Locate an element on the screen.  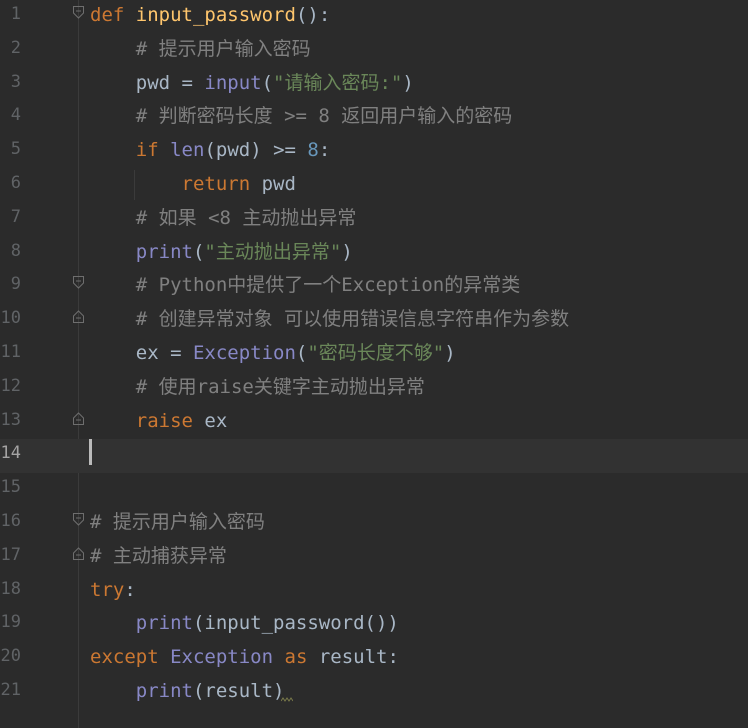
code-text: def input_password(): is located at coordinates (210, 17).